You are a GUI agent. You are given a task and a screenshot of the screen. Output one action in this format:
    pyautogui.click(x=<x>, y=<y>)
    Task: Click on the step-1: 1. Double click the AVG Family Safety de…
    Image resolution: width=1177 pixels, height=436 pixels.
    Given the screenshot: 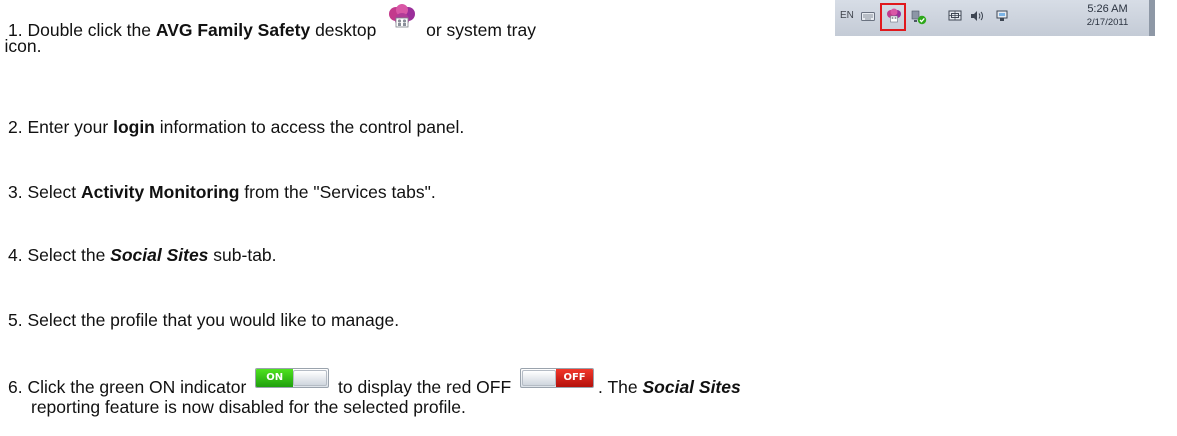 What is the action you would take?
    pyautogui.click(x=272, y=22)
    